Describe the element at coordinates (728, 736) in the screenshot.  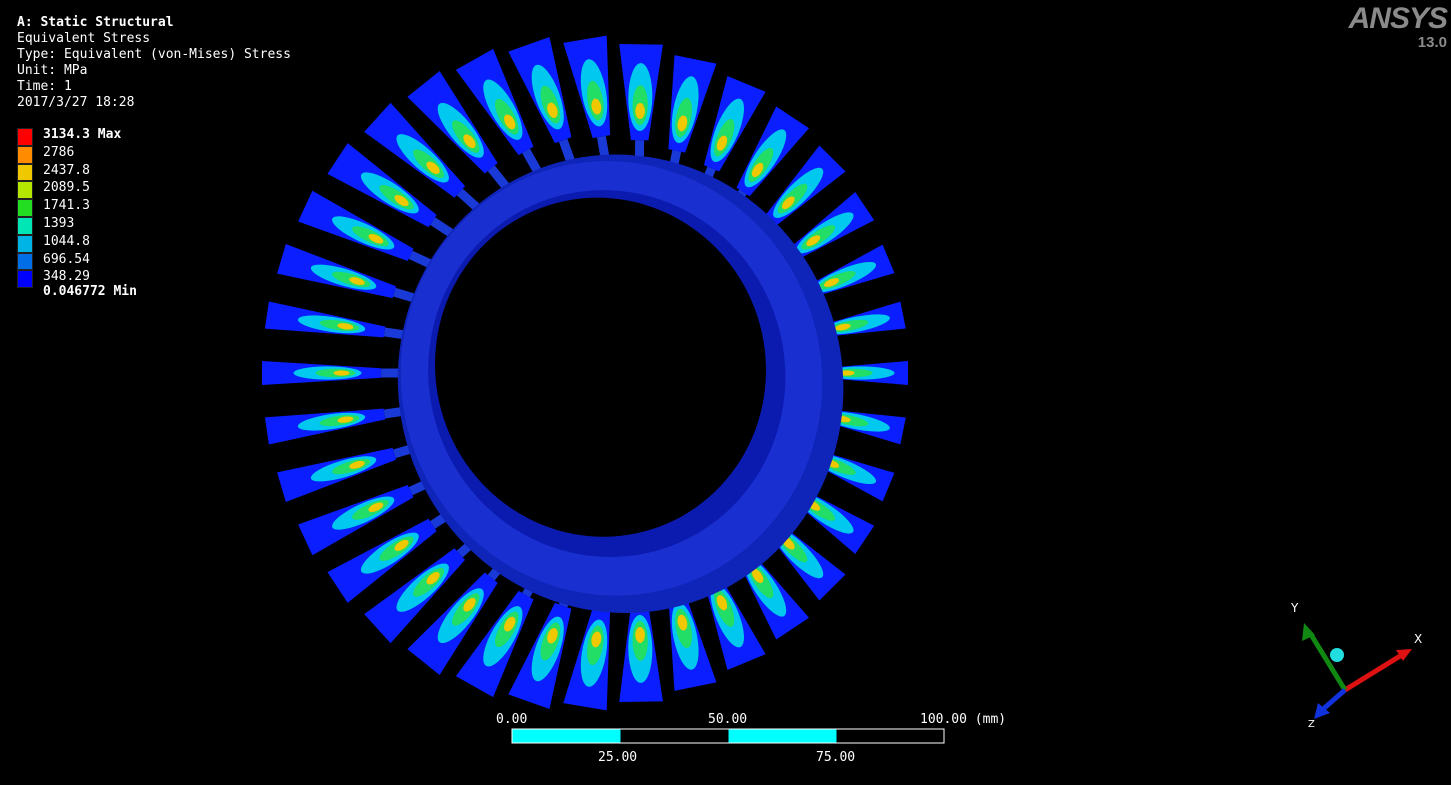
I see `scale-bar-graphic` at that location.